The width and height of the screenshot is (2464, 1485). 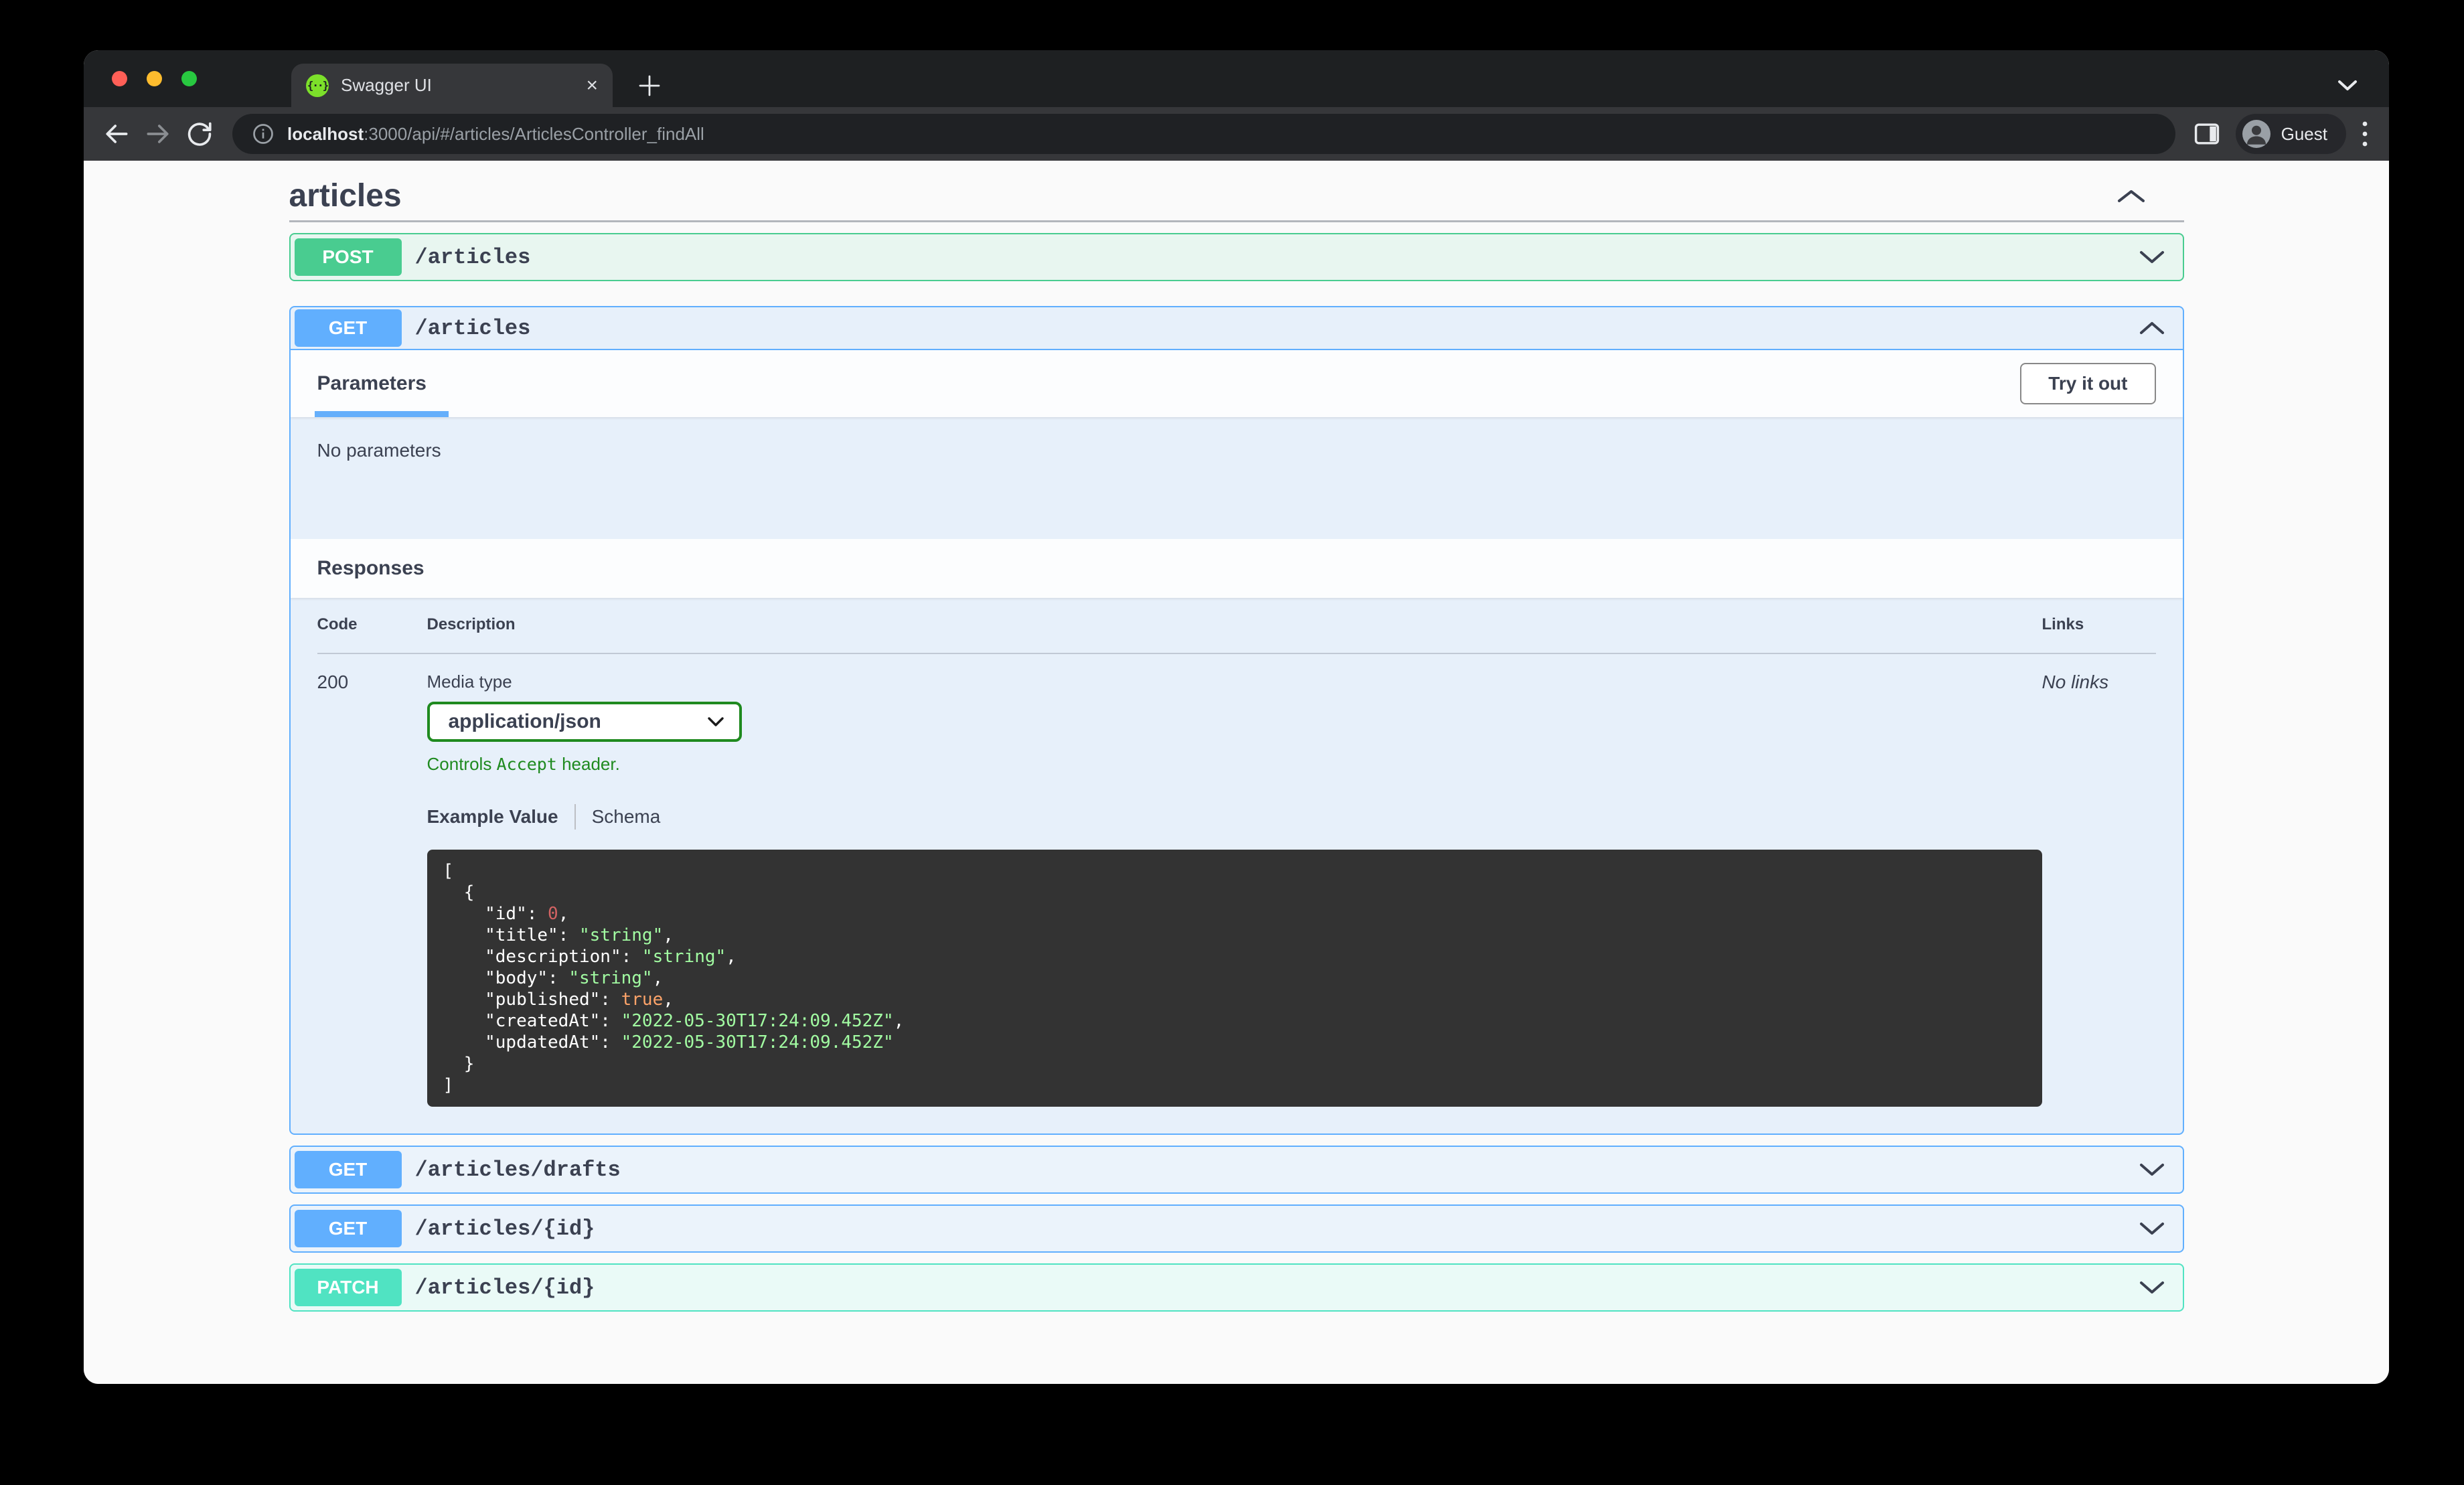 What do you see at coordinates (379, 450) in the screenshot?
I see `no-parameters-text: No parameters` at bounding box center [379, 450].